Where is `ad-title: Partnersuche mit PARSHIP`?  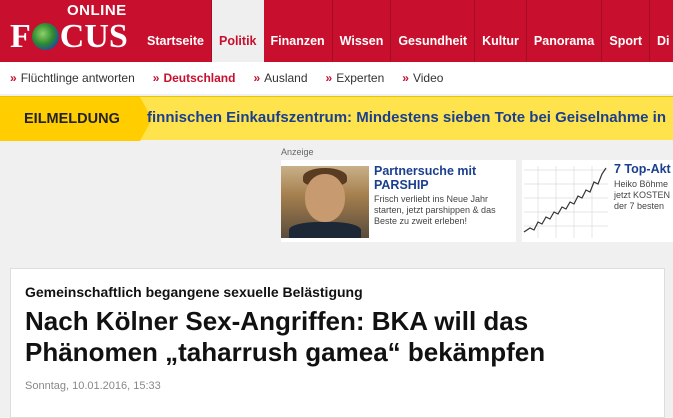 ad-title: Partnersuche mit PARSHIP is located at coordinates (425, 178).